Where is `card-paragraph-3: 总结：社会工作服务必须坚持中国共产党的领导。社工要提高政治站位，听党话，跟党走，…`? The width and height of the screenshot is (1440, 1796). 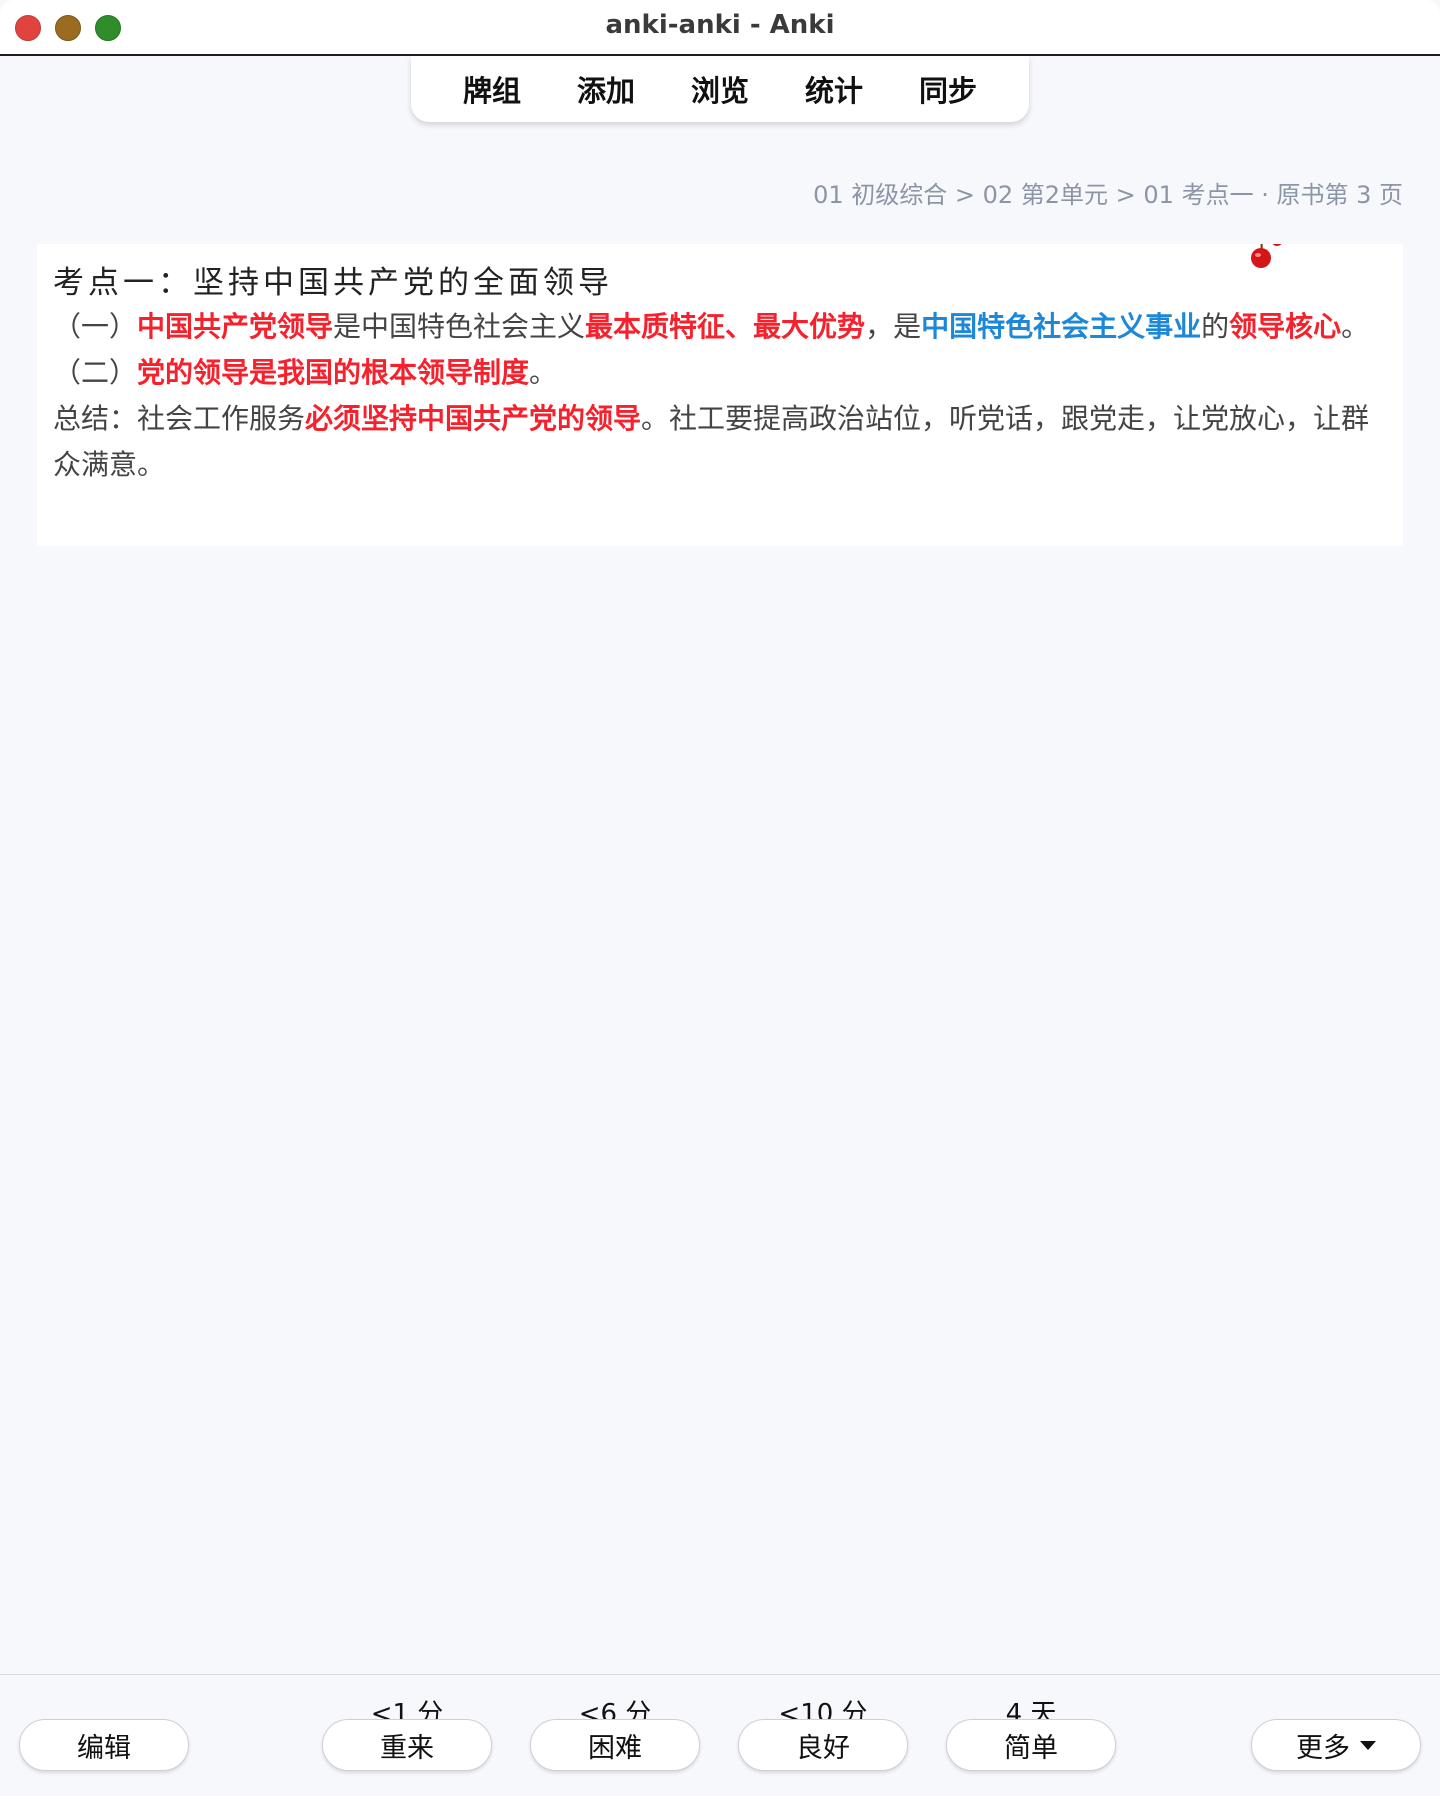
card-paragraph-3: 总结：社会工作服务必须坚持中国共产党的领导。社工要提高政治站位，听党话，跟党走，… is located at coordinates (720, 442).